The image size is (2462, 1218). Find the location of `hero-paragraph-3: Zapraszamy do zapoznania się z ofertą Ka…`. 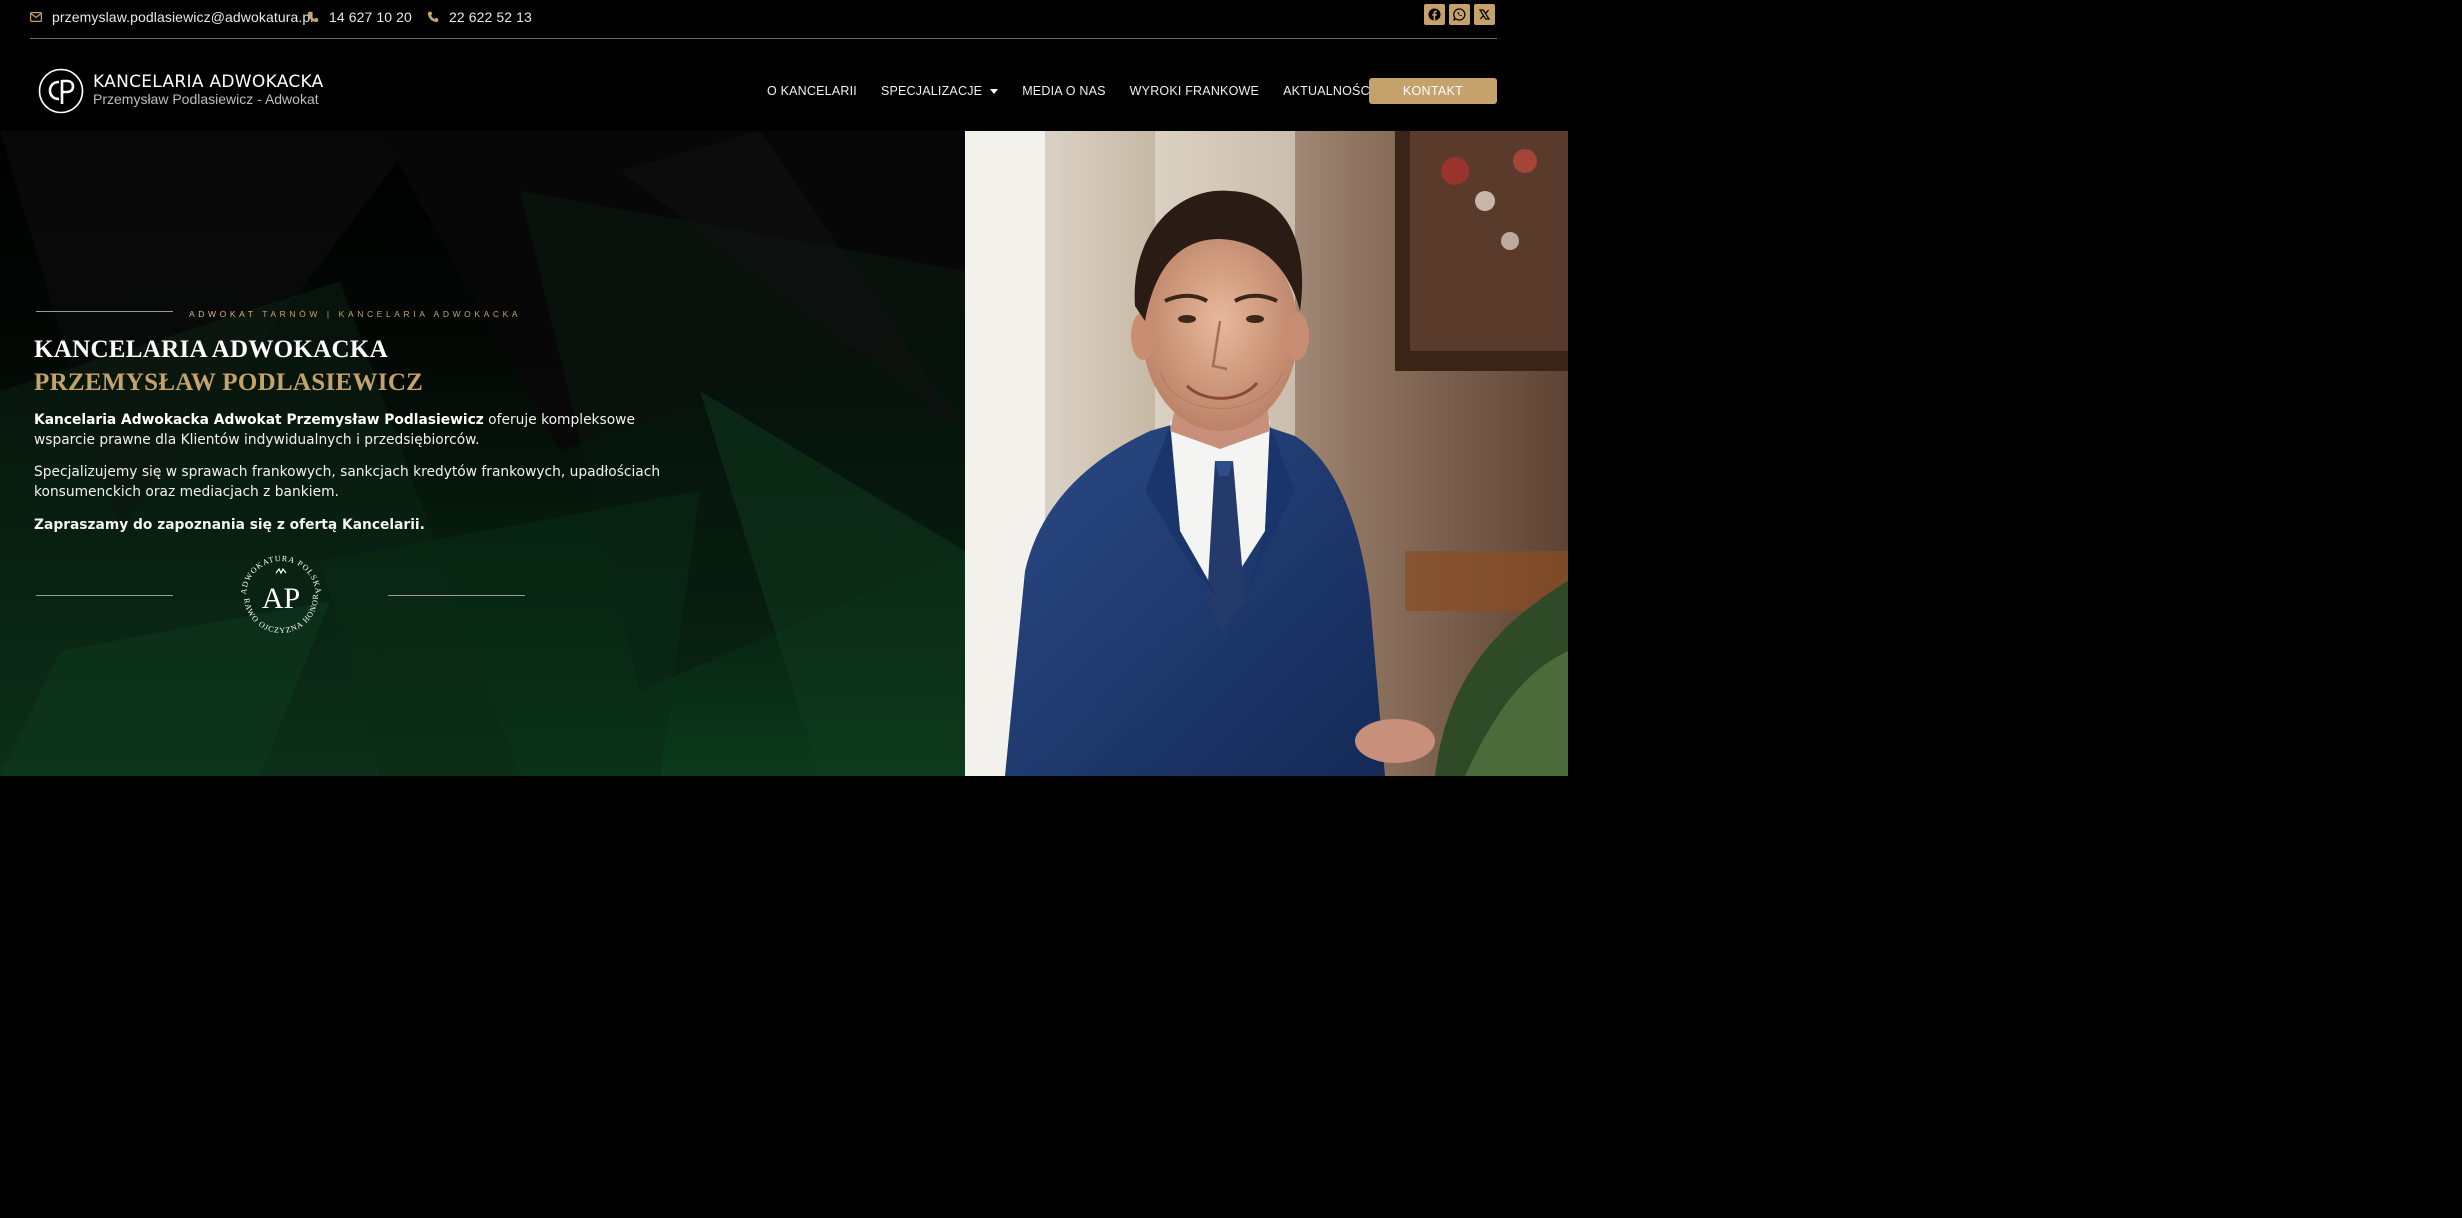

hero-paragraph-3: Zapraszamy do zapoznania się z ofertą Ka… is located at coordinates (229, 525).